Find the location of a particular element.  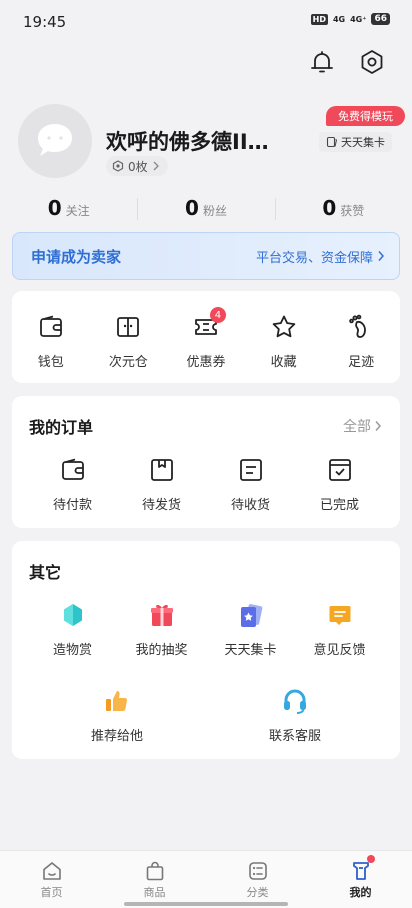

other-creation-reward-label: 造物赏 is located at coordinates (72, 650).